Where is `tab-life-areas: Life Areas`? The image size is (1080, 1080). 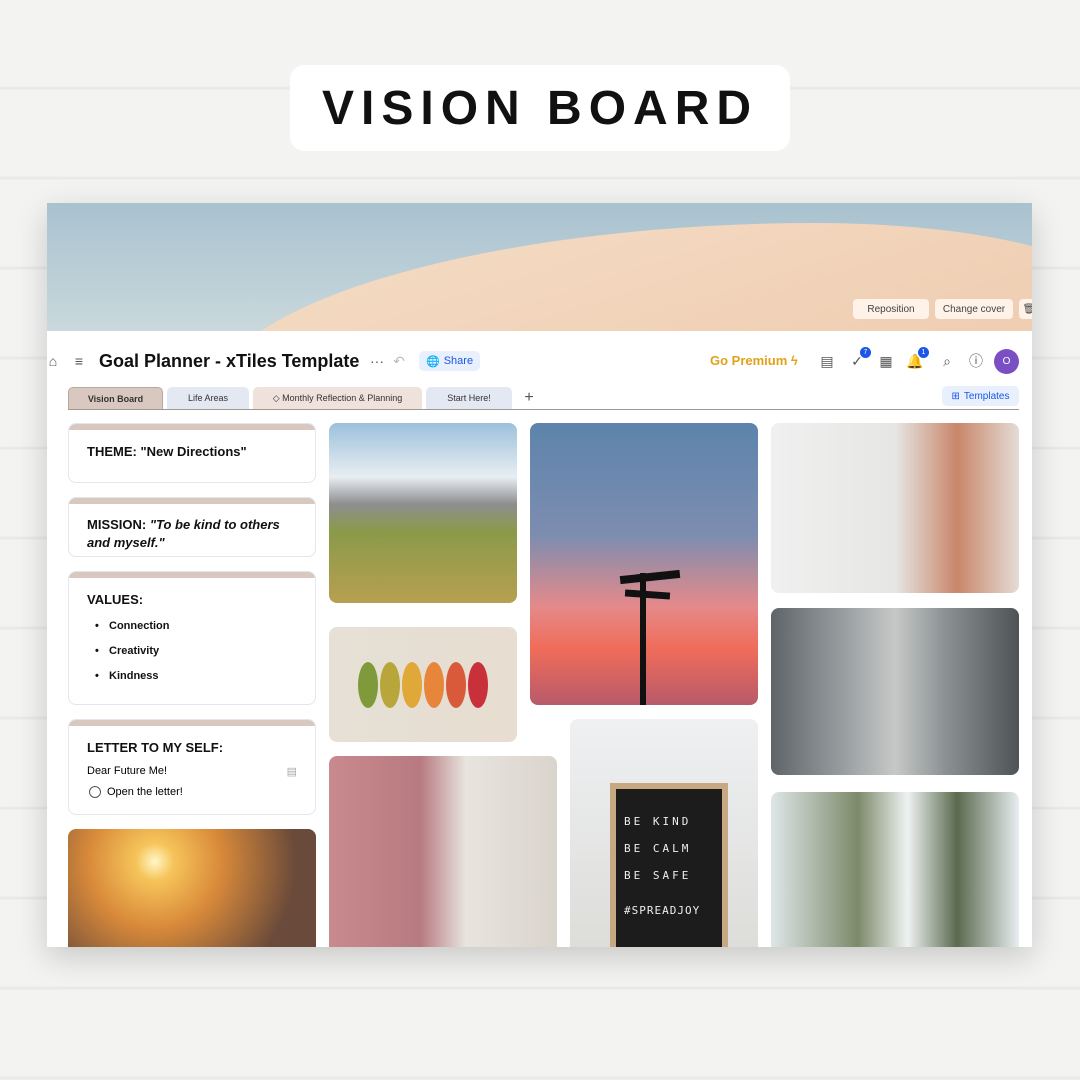 tab-life-areas: Life Areas is located at coordinates (208, 398).